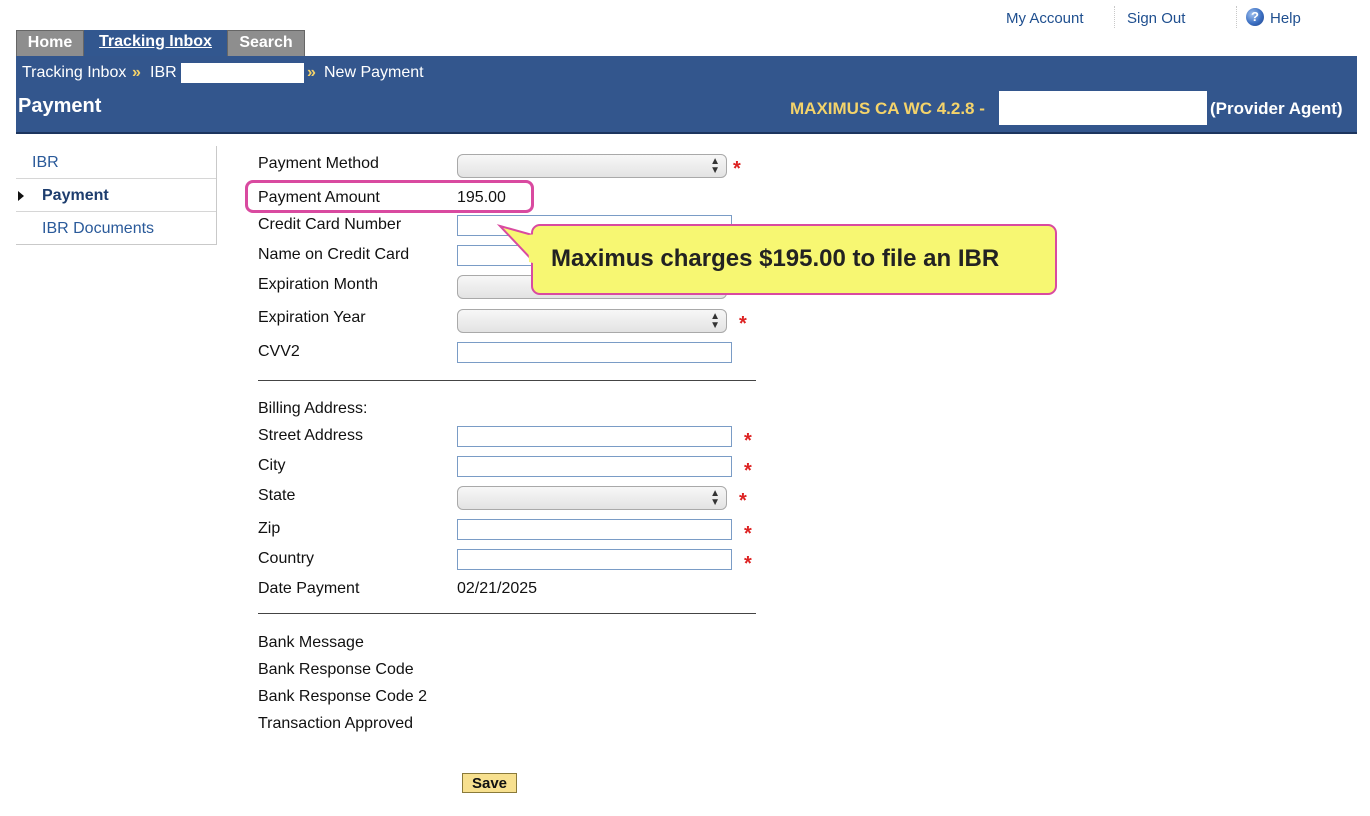 The image size is (1370, 816). Describe the element at coordinates (887, 108) in the screenshot. I see `app-version: MAXIMUS CA WC 4.2.8 -` at that location.